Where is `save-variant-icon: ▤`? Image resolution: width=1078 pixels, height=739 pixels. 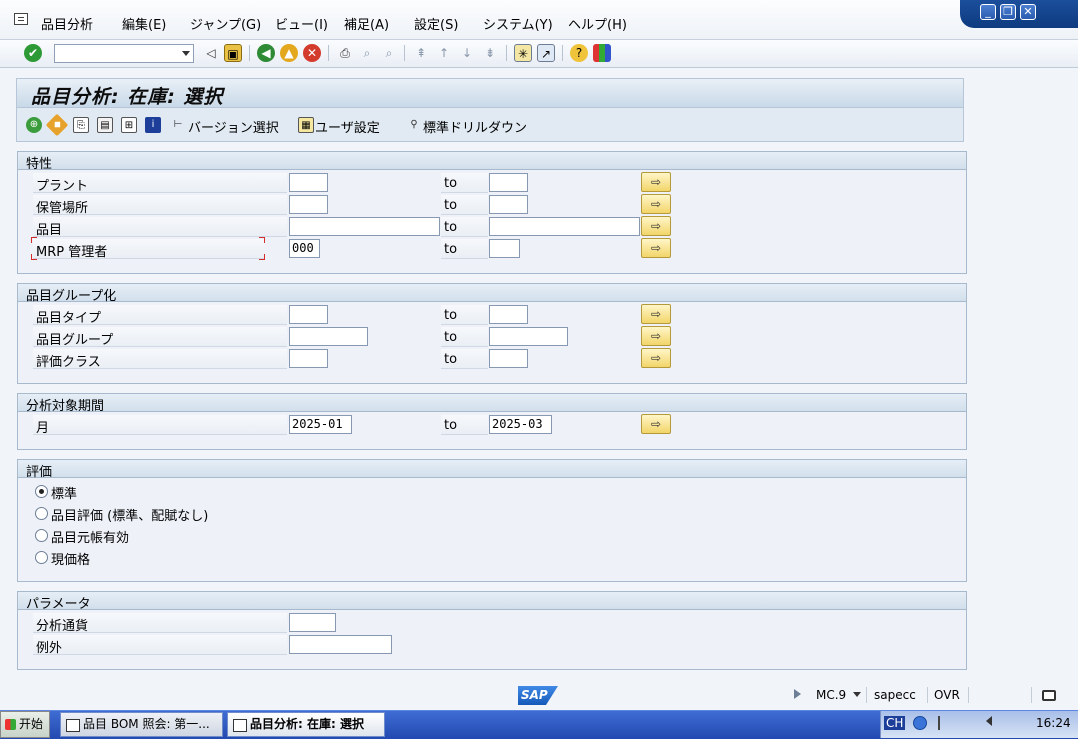
save-variant-icon: ▤ is located at coordinates (105, 125).